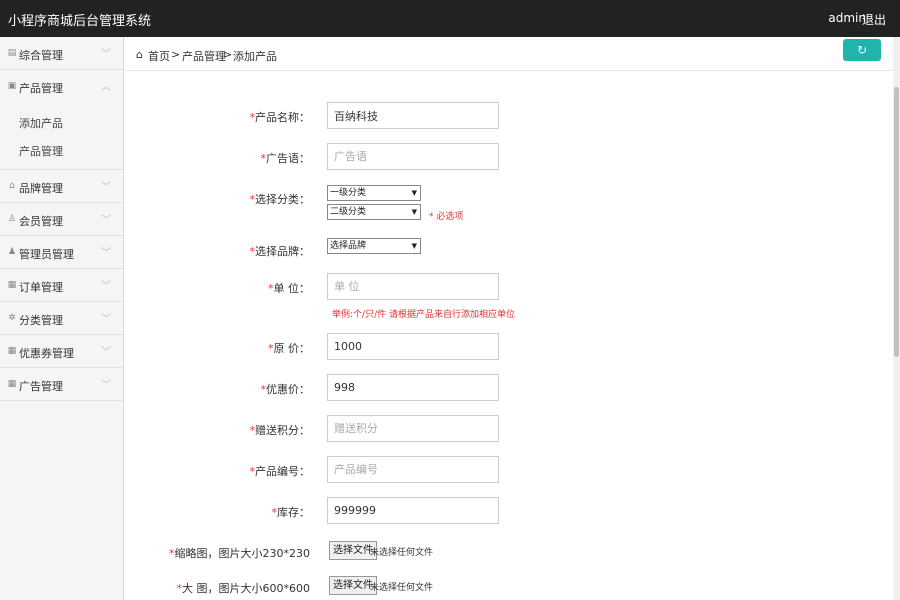 The image size is (900, 600). I want to click on brand-label: *选择品牌：, so click(280, 251).